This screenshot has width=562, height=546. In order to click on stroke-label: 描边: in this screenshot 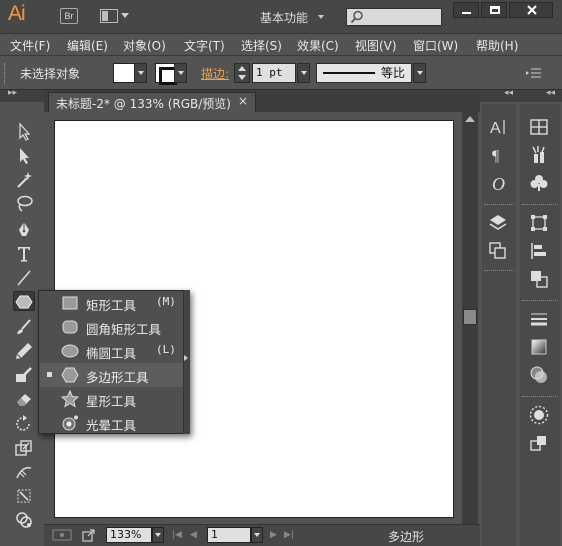, I will do `click(215, 73)`.